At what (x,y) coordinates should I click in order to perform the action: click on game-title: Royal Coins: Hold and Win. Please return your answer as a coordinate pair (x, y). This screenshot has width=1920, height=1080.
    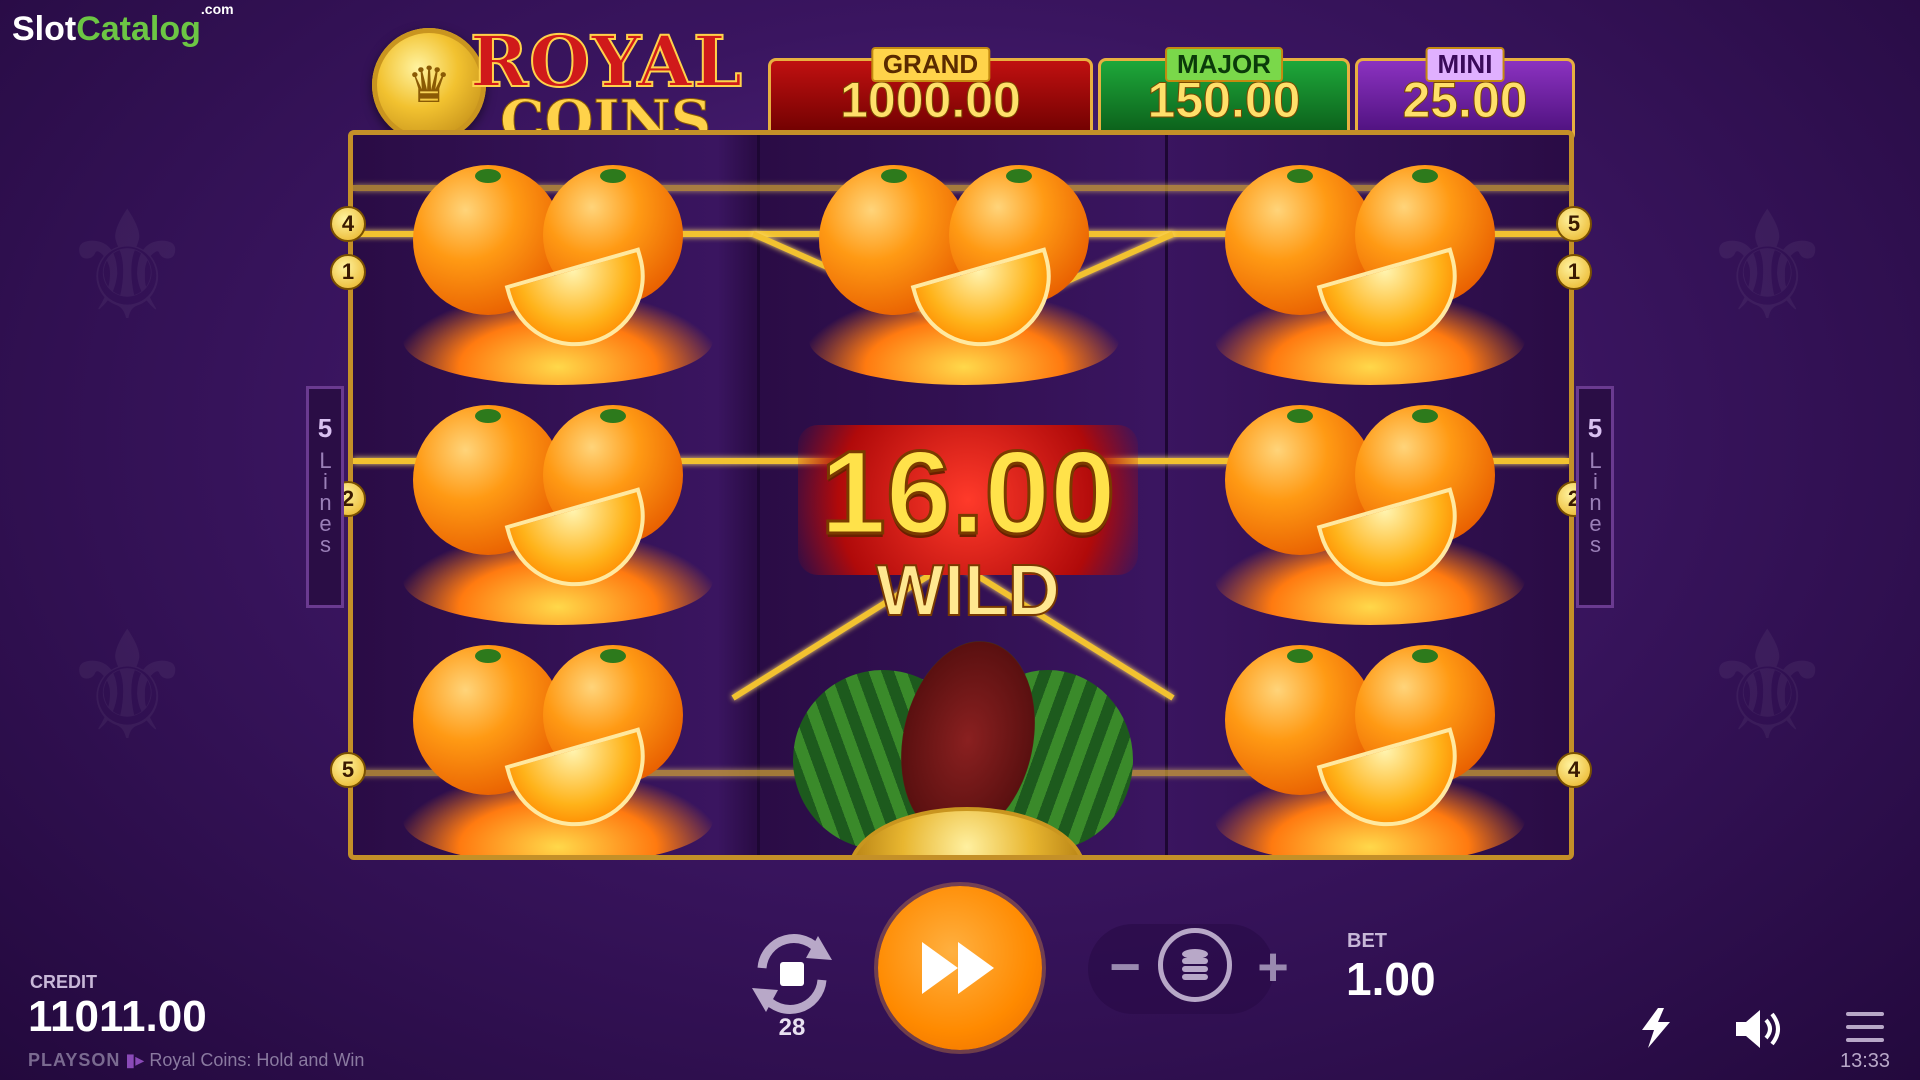
    Looking at the image, I should click on (257, 1060).